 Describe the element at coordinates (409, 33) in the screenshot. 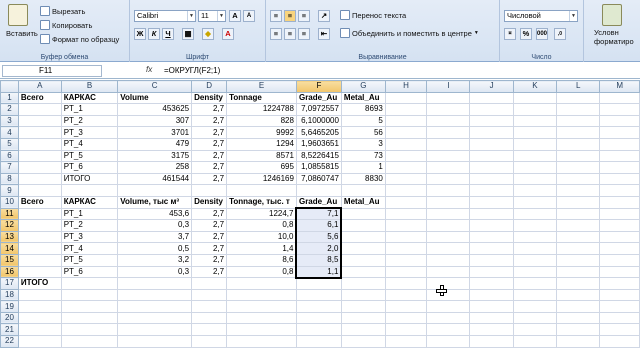

I see `merge-center-button: Объединить и поместить в центре ▼` at that location.